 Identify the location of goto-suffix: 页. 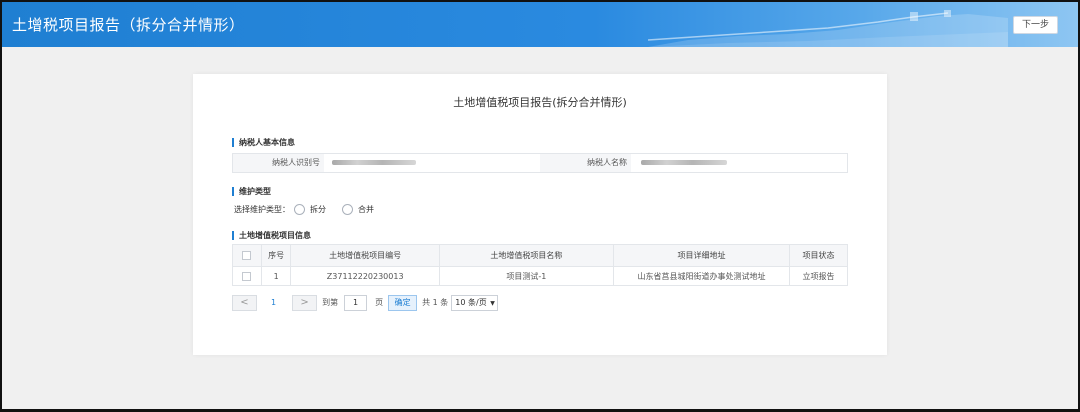
(379, 302).